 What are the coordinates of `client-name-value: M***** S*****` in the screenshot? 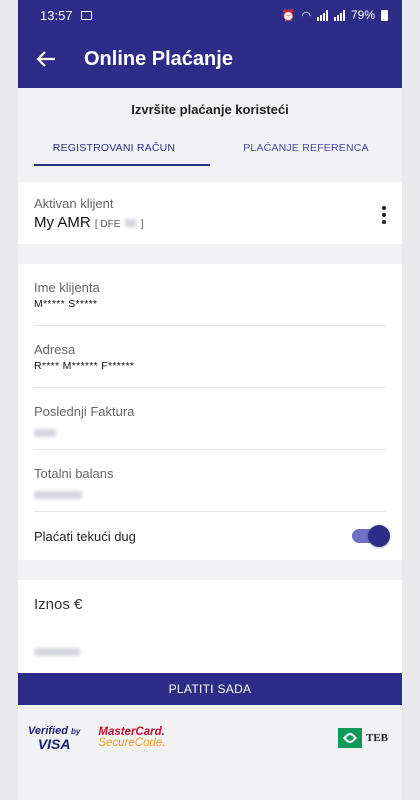 It's located at (66, 304).